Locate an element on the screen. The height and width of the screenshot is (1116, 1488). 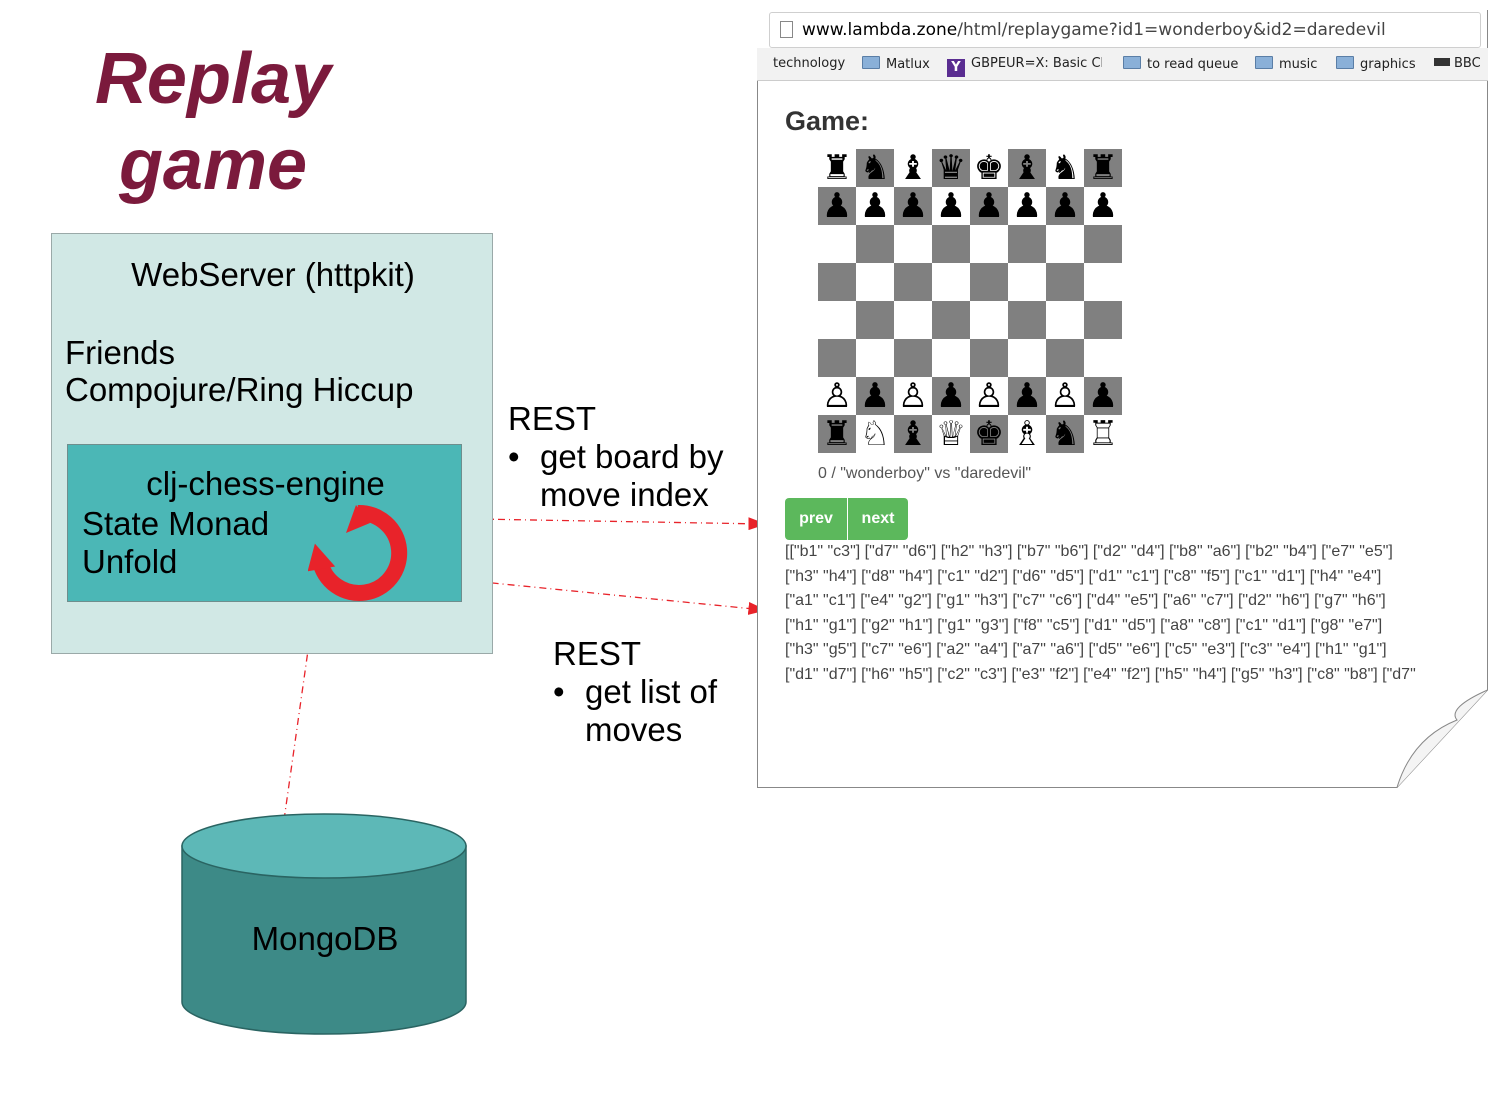
yahoo-icon: Y is located at coordinates (956, 68).